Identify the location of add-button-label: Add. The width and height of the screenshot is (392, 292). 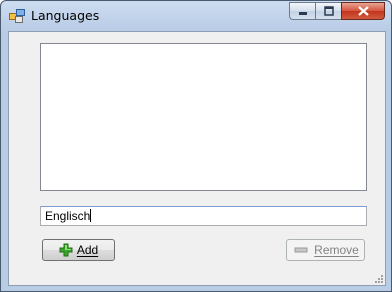
(87, 250).